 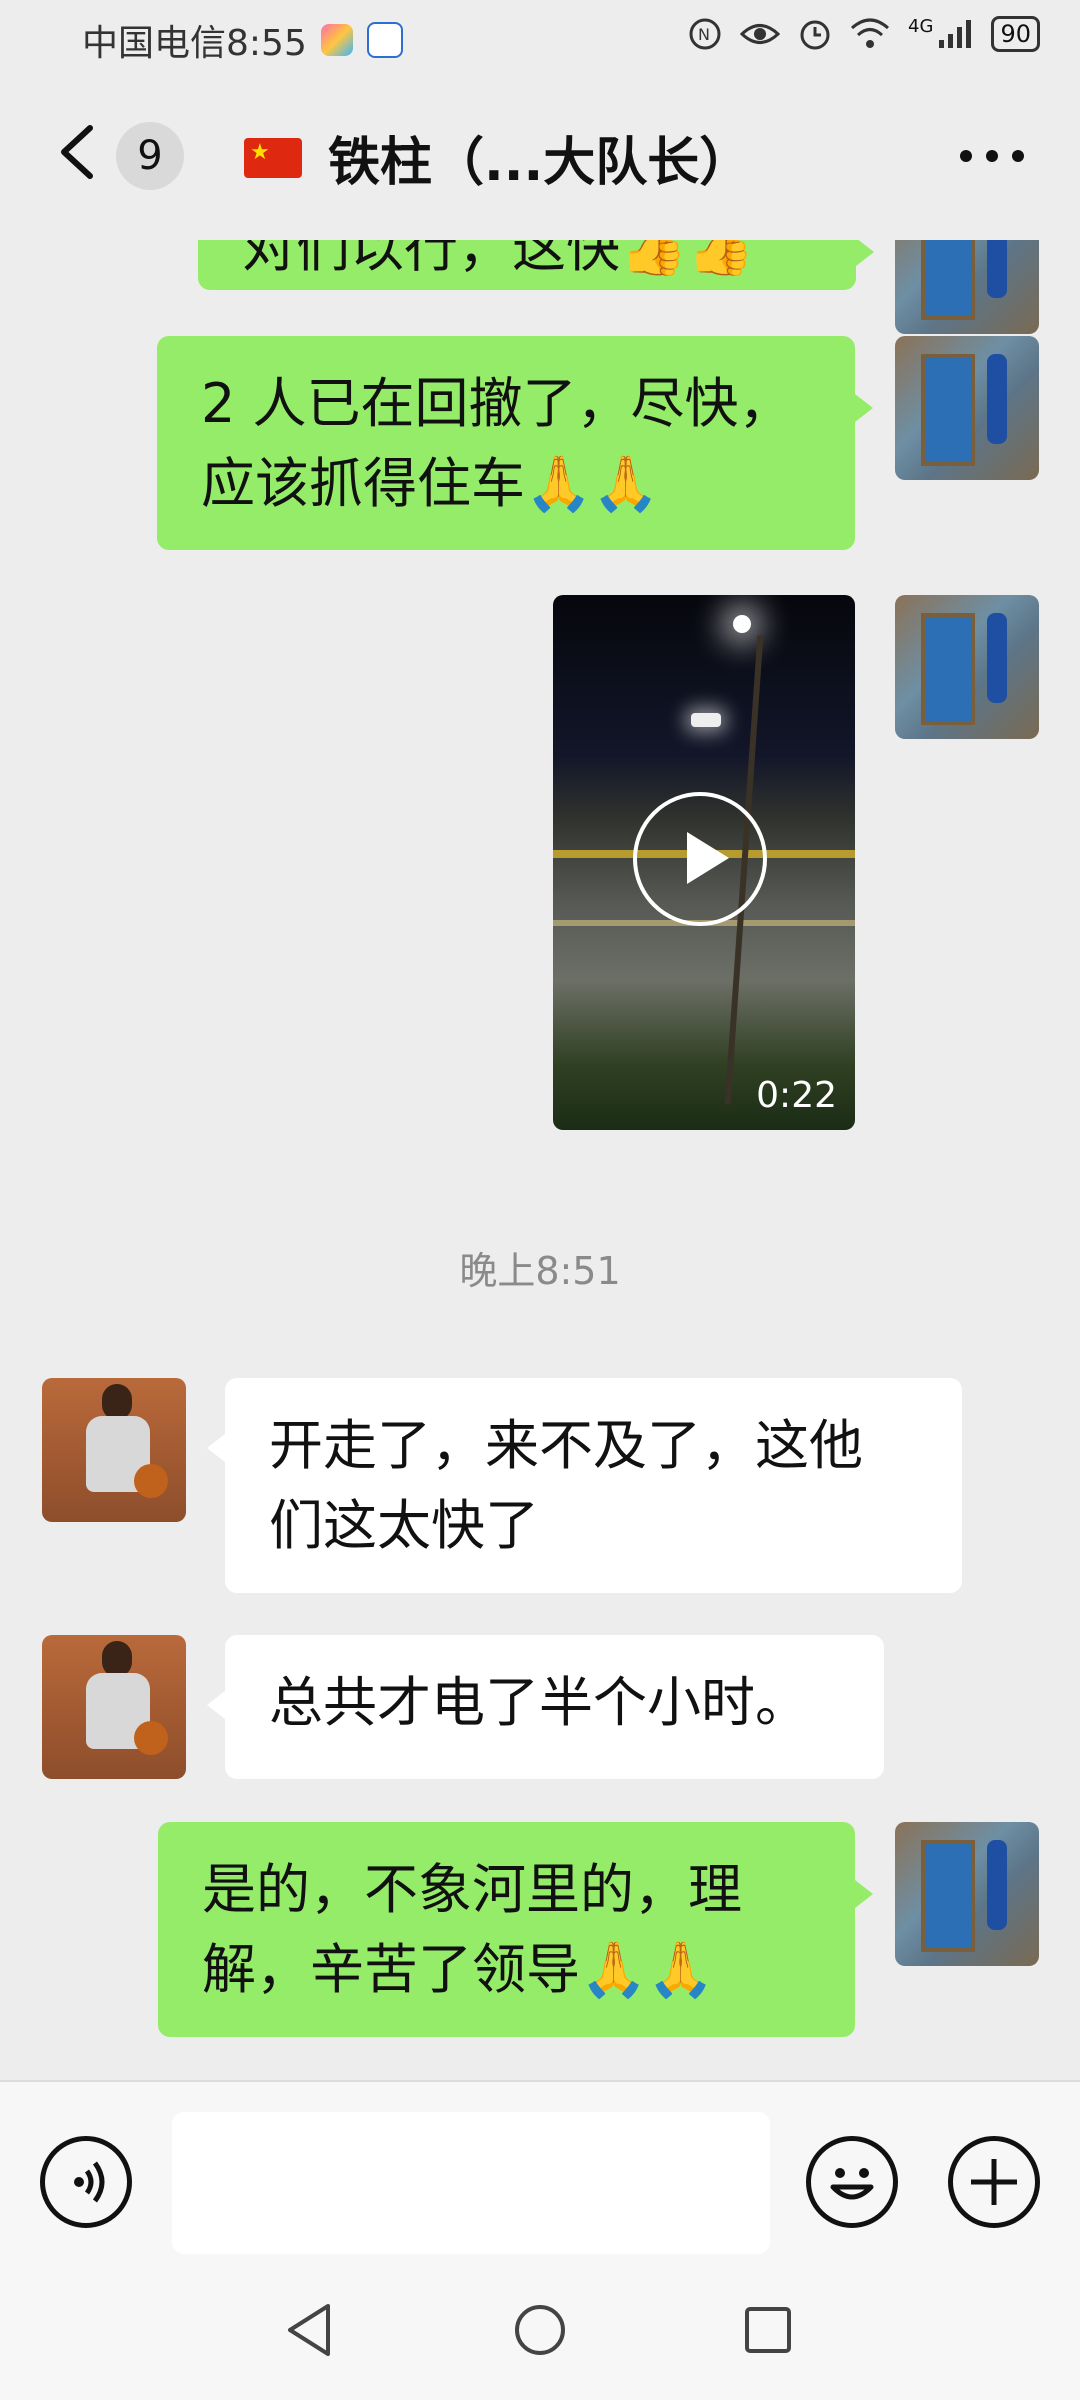 I want to click on status-bar: 中国电信8:55 N 4G 90, so click(x=540, y=36).